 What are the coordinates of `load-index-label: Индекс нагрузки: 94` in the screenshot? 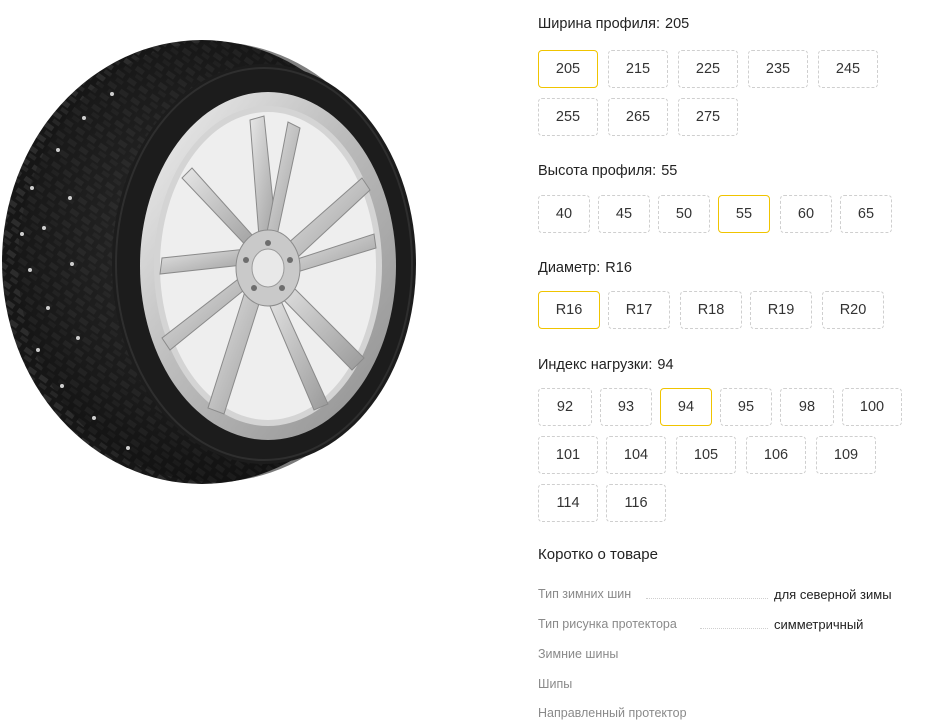 It's located at (606, 365).